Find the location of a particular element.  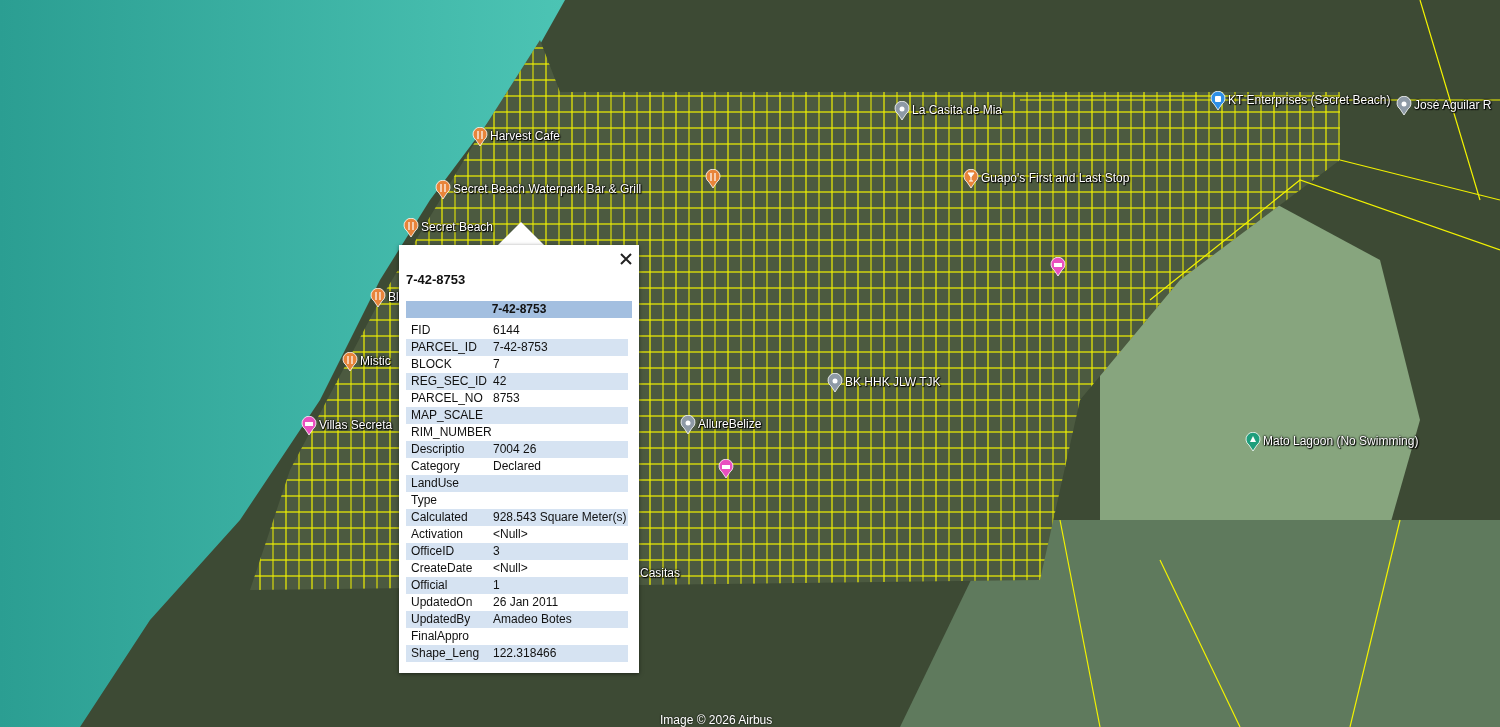

field-name: Category is located at coordinates (436, 466).